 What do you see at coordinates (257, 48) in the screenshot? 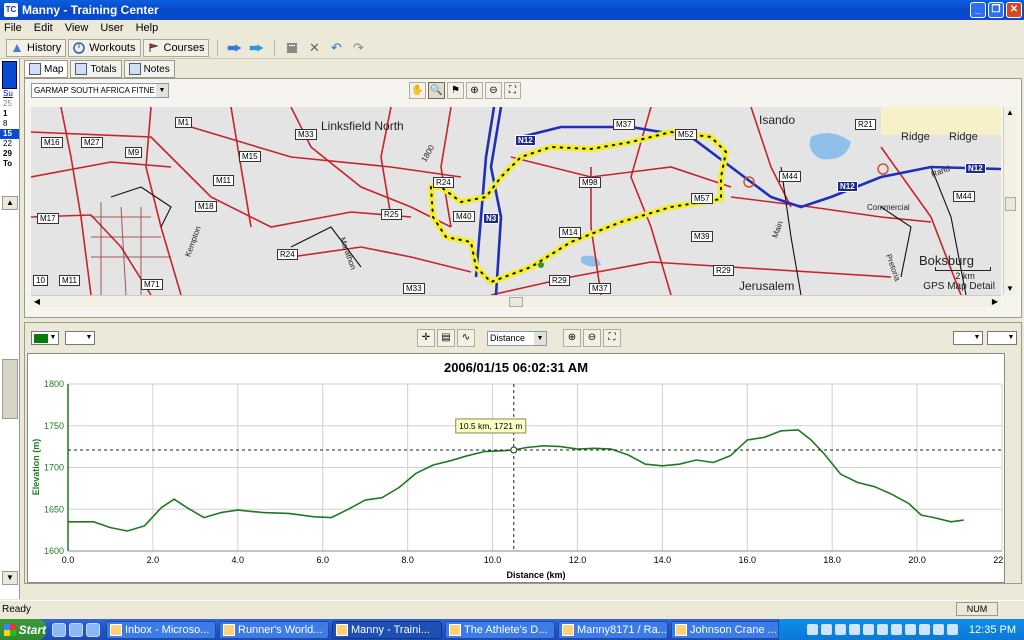
I see `export-icon` at bounding box center [257, 48].